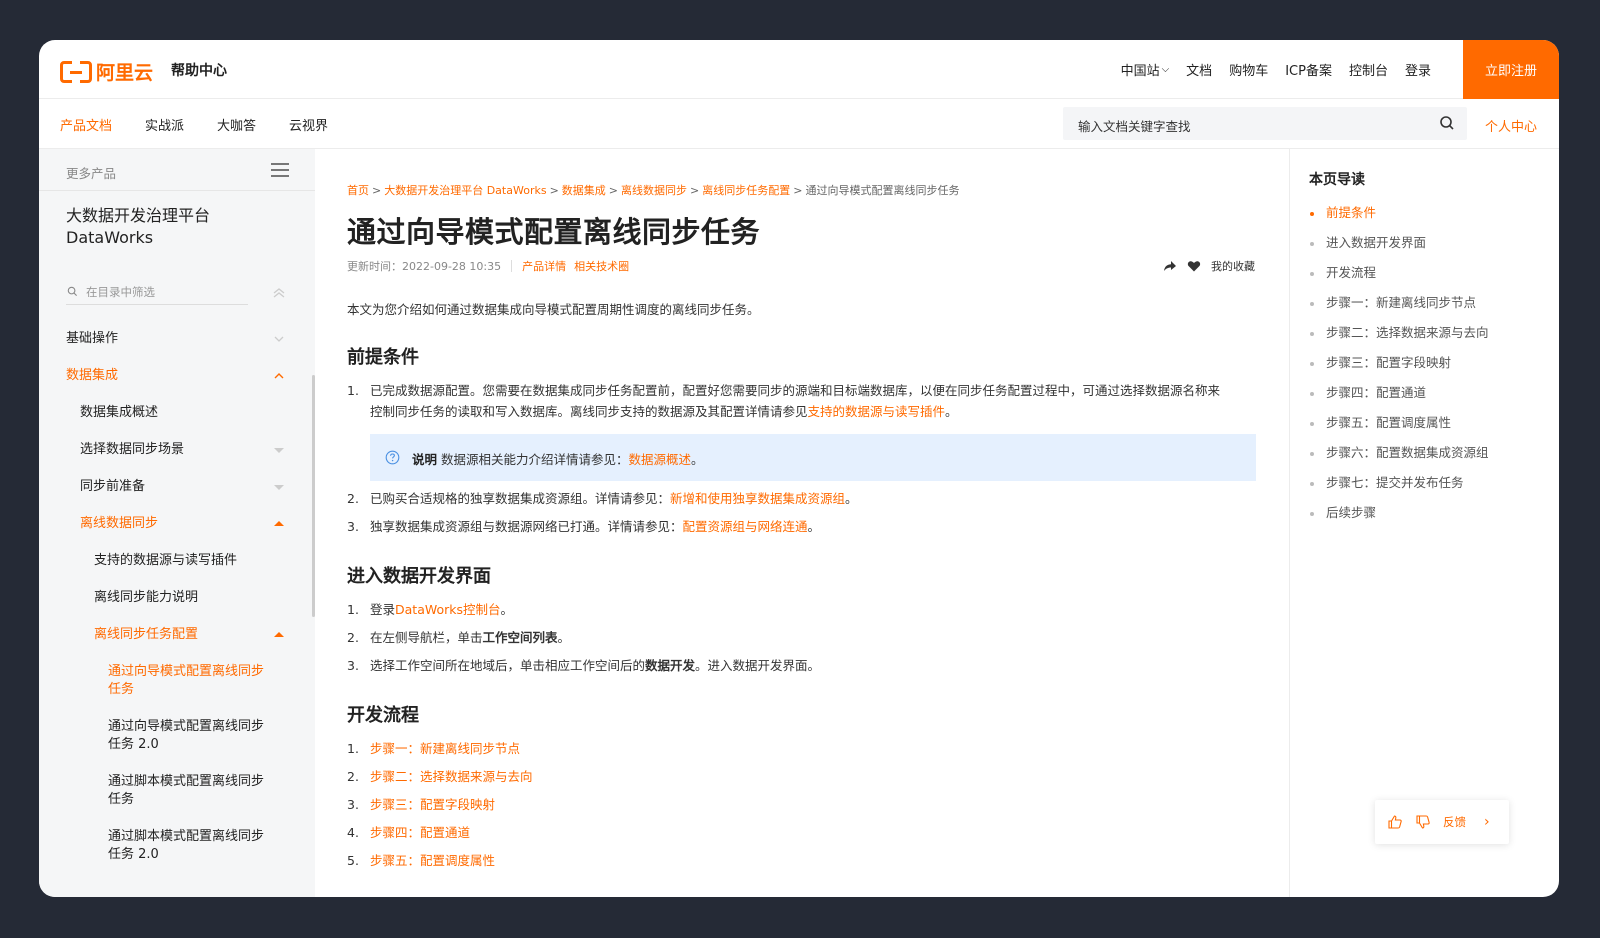 The image size is (1600, 938). Describe the element at coordinates (1454, 822) in the screenshot. I see `feedback-label: 反馈` at that location.